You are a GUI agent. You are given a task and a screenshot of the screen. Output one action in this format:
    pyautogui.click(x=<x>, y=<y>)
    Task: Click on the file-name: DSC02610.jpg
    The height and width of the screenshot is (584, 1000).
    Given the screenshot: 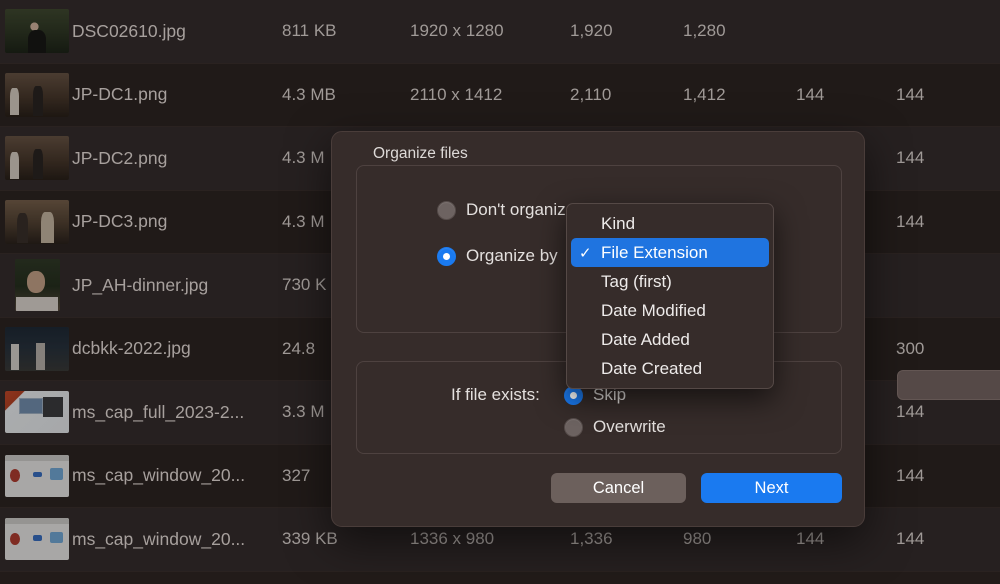 What is the action you would take?
    pyautogui.click(x=129, y=30)
    